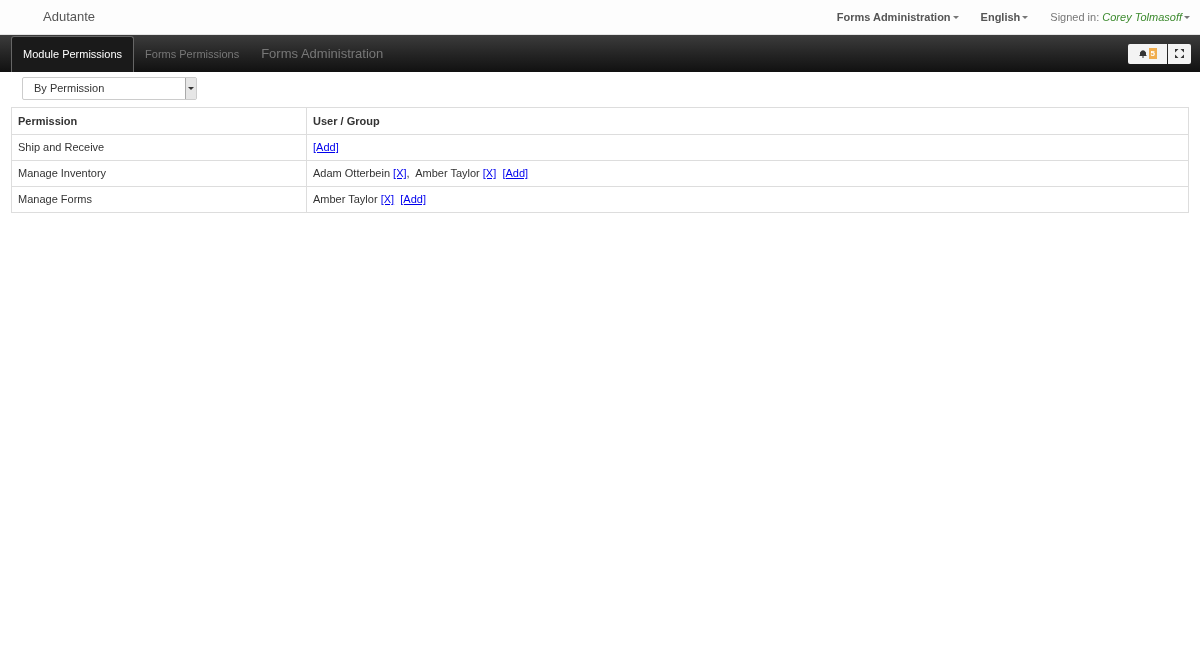 This screenshot has height=649, width=1200. I want to click on user-name: Adam Otterbein, so click(352, 173).